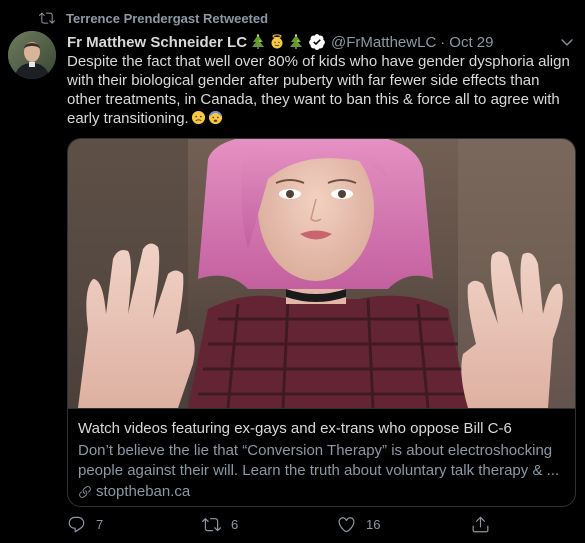 Image resolution: width=585 pixels, height=543 pixels. Describe the element at coordinates (157, 42) in the screenshot. I see `display-name: Fr Matthew Schneider LC` at that location.